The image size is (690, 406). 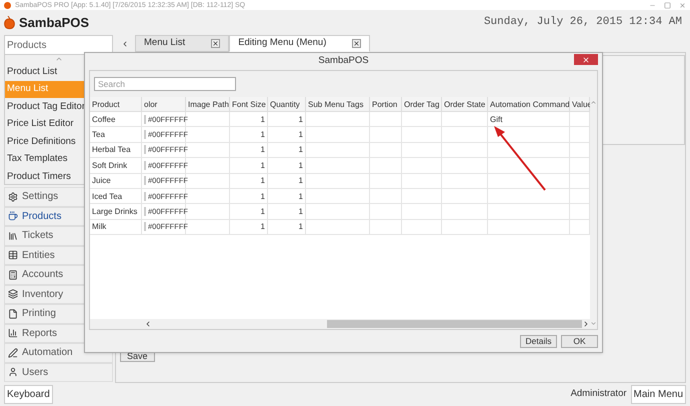 I want to click on dialog-button: Details, so click(x=538, y=341).